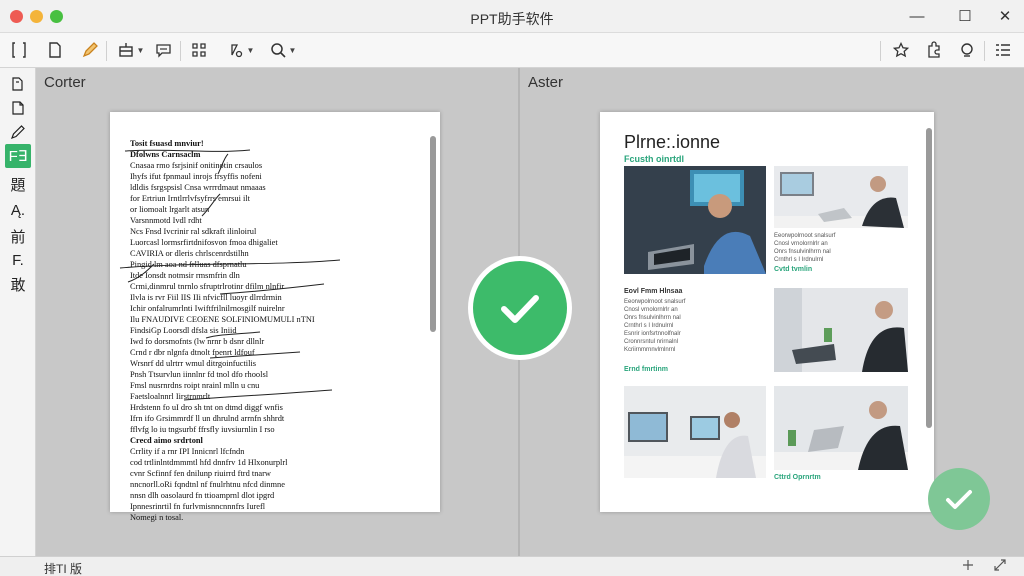 The image size is (1024, 576). I want to click on photo-businessman-monitor, so click(841, 330).